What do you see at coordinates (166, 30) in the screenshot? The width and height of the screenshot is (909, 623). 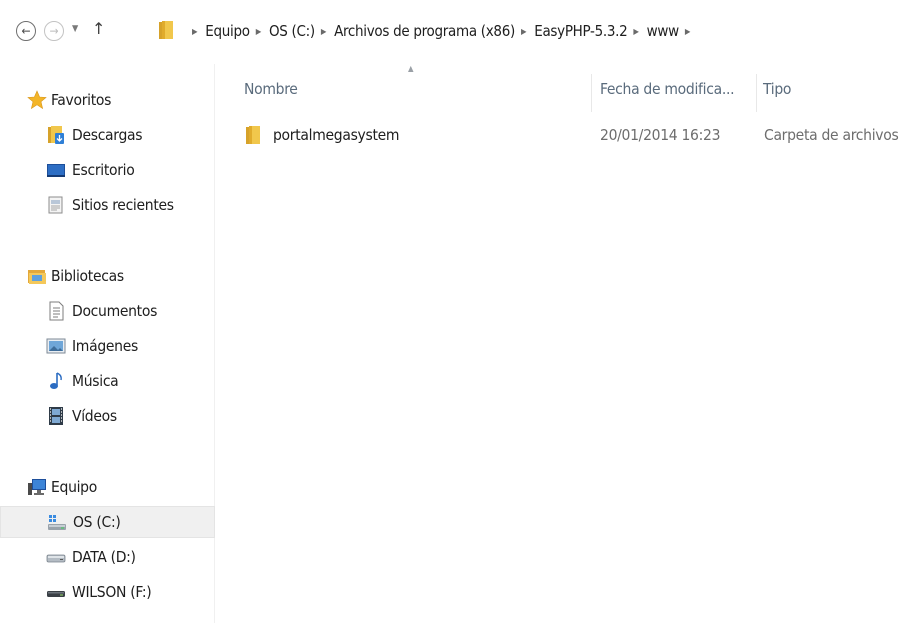 I see `address-folder-icon` at bounding box center [166, 30].